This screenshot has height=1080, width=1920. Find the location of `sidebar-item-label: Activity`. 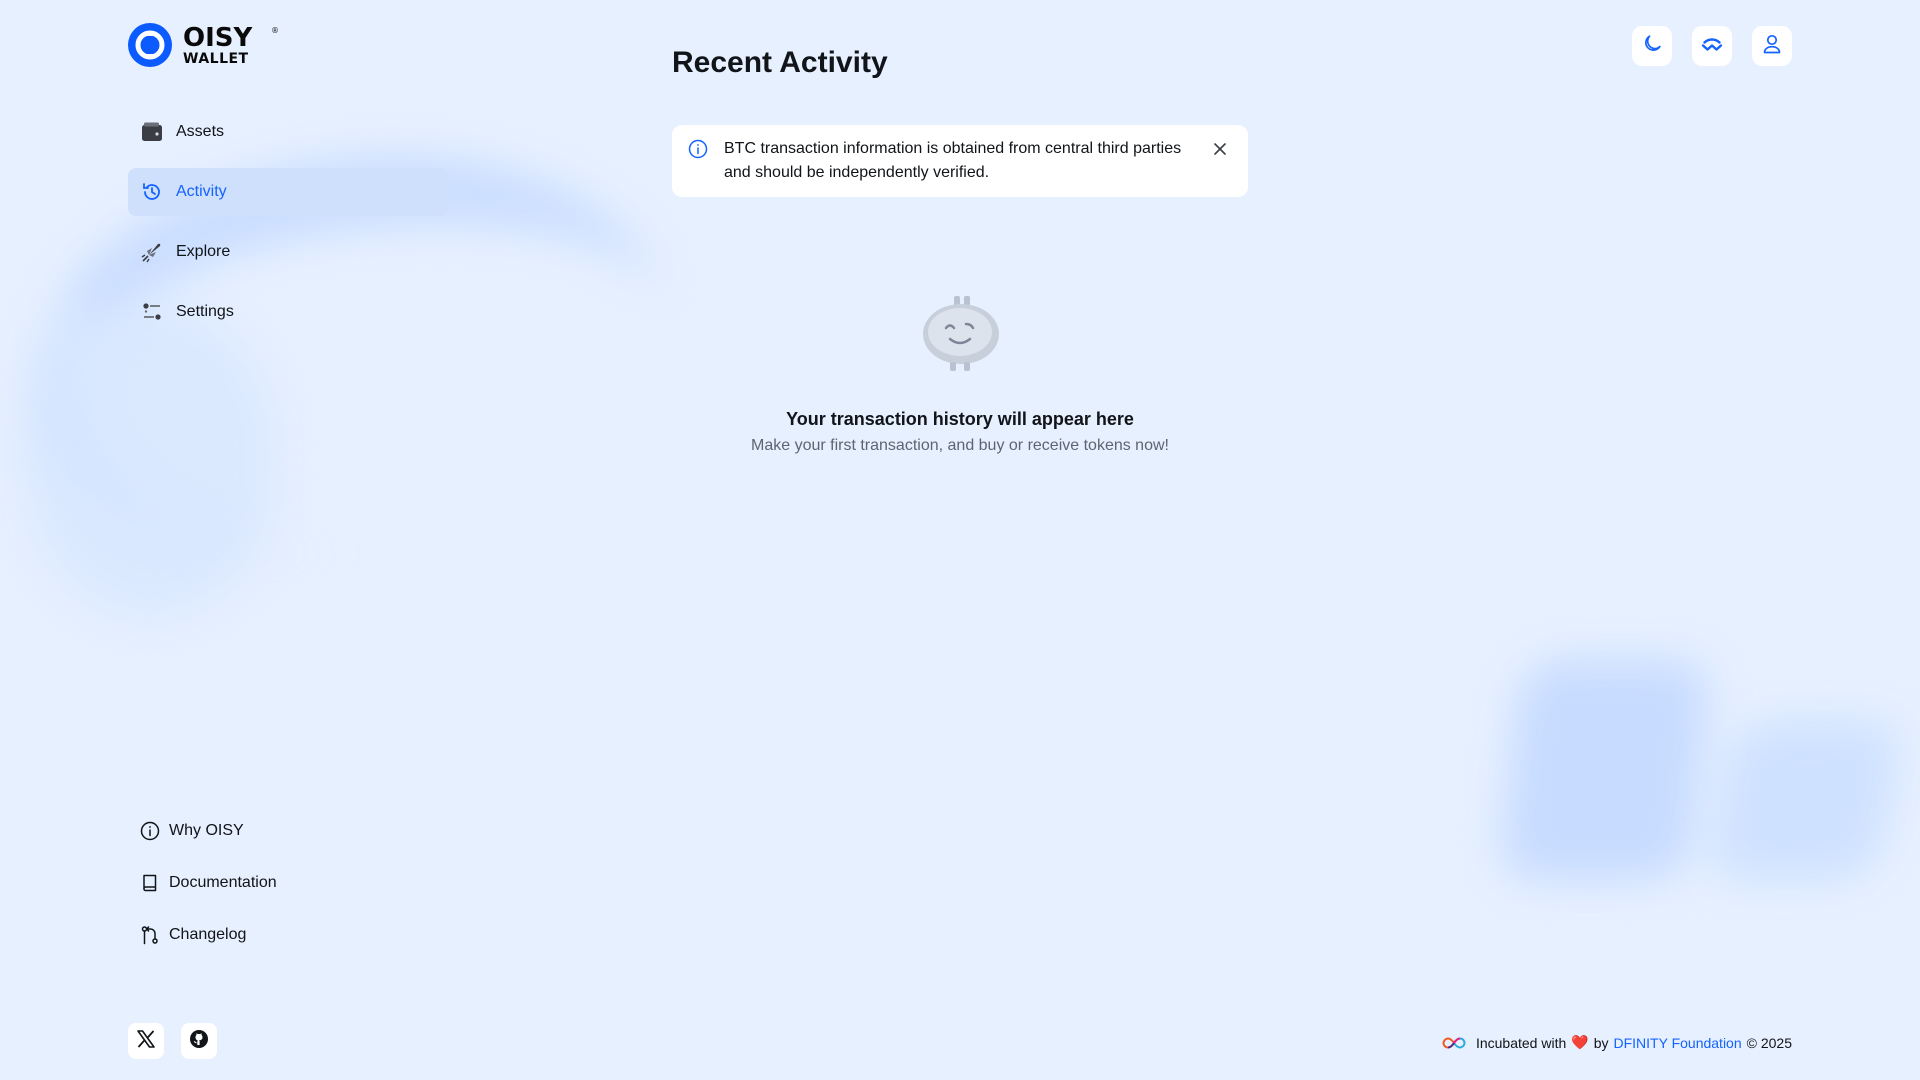

sidebar-item-label: Activity is located at coordinates (201, 191).